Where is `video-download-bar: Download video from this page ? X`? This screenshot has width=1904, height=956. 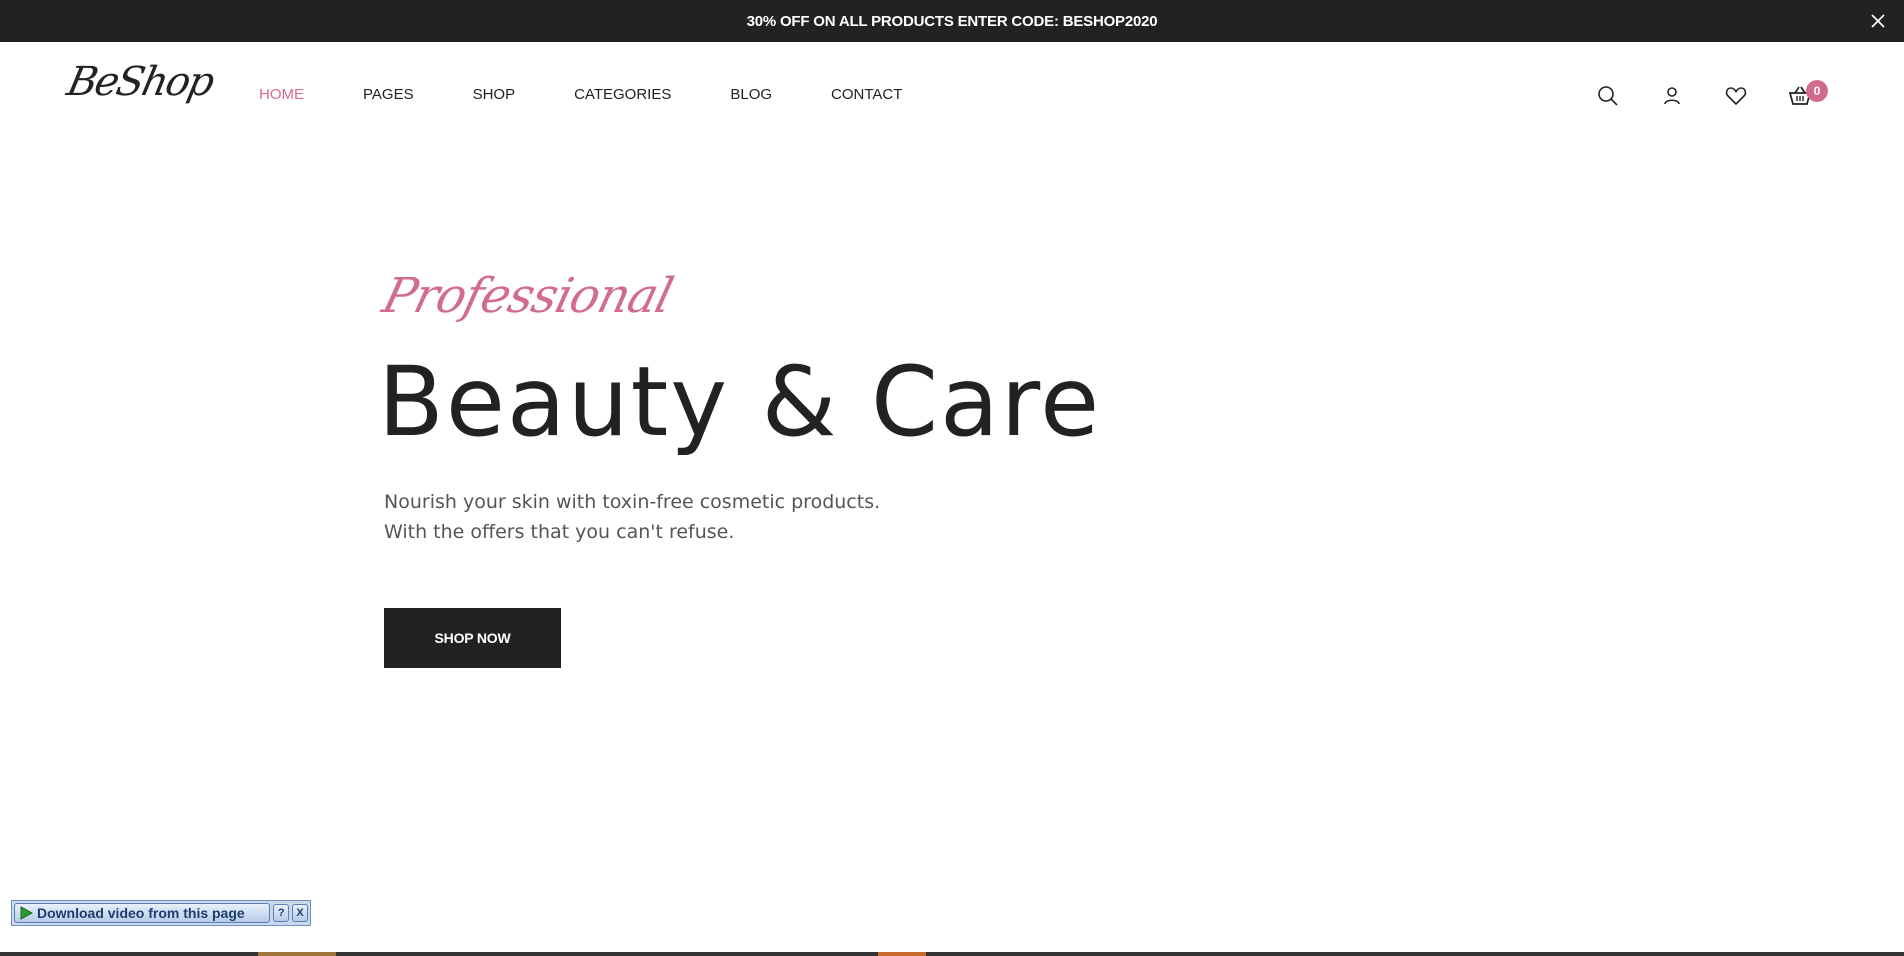 video-download-bar: Download video from this page ? X is located at coordinates (161, 913).